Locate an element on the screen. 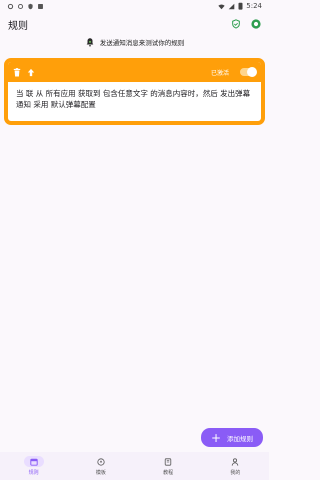 This screenshot has width=320, height=480. nav-rules-label: 规则 is located at coordinates (33, 473).